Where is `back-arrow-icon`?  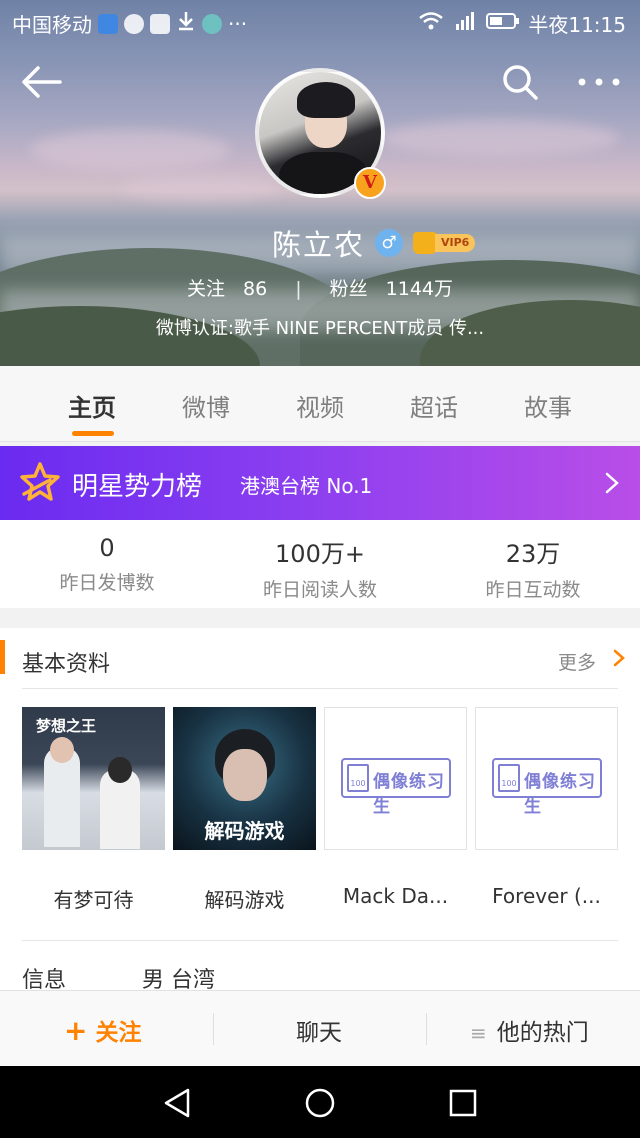
back-arrow-icon is located at coordinates (42, 82).